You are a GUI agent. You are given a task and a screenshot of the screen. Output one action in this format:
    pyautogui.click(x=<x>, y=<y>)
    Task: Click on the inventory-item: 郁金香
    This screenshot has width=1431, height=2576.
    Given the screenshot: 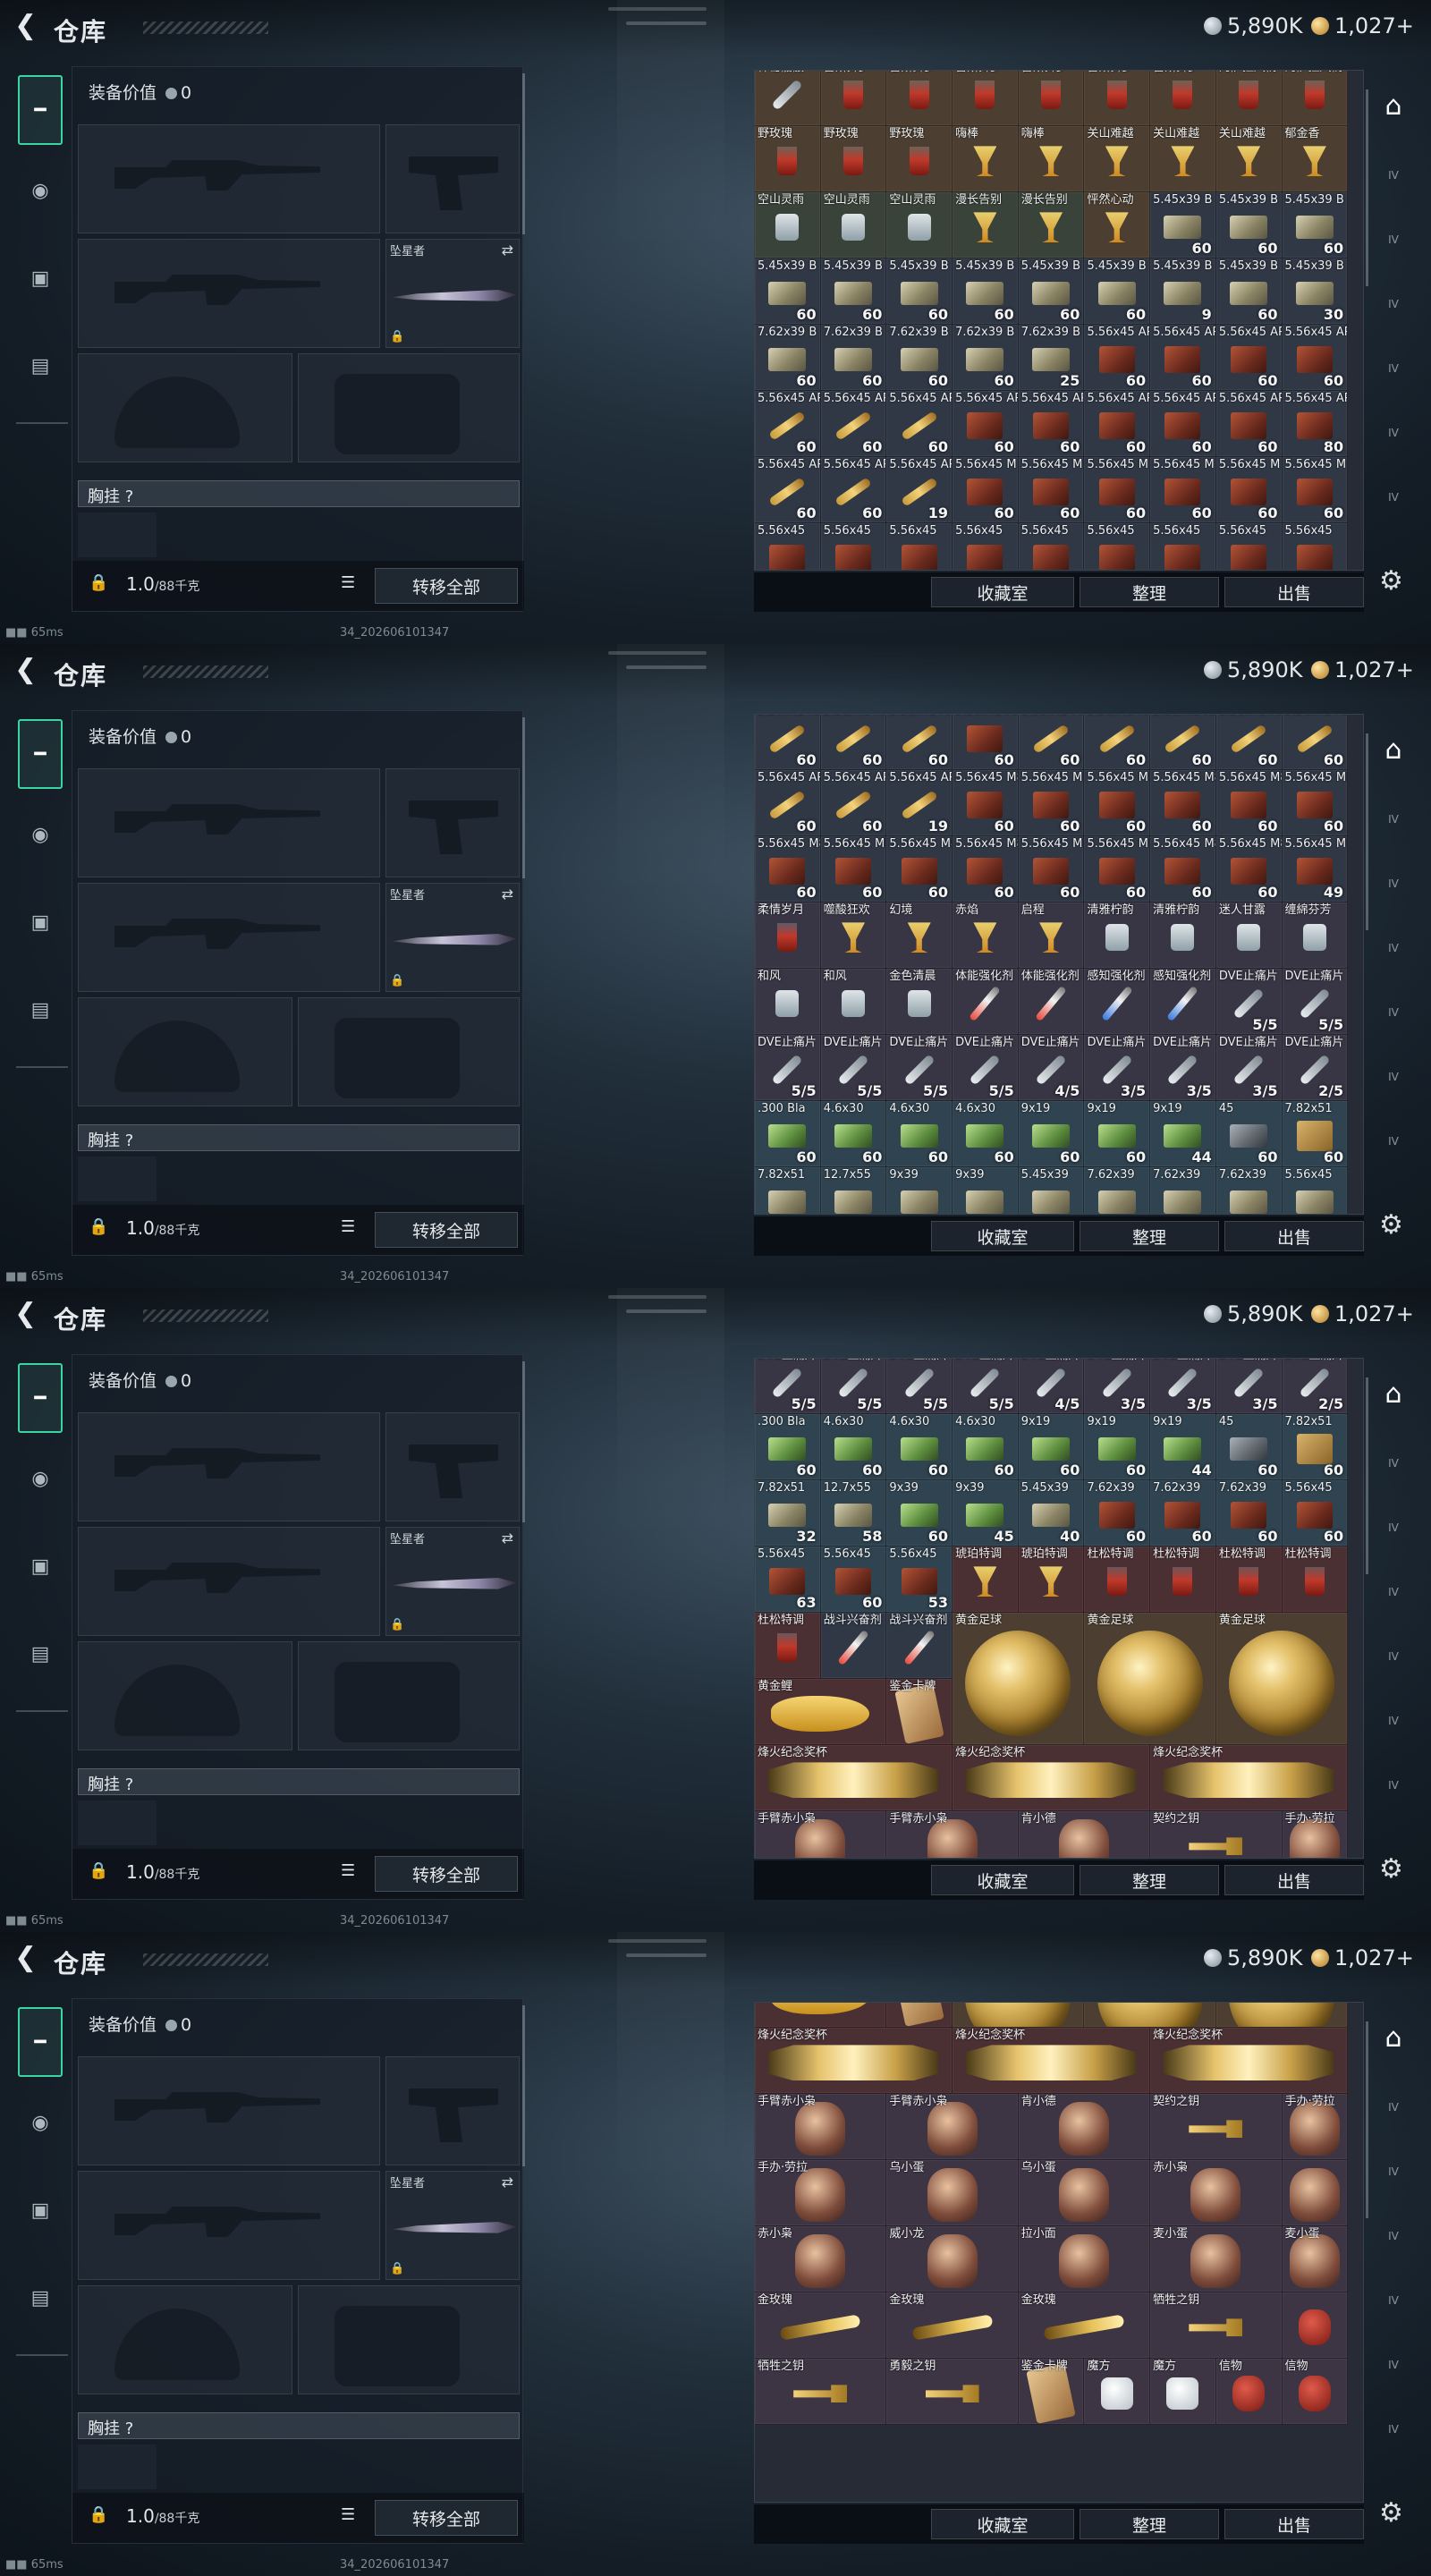 What is the action you would take?
    pyautogui.click(x=1315, y=159)
    